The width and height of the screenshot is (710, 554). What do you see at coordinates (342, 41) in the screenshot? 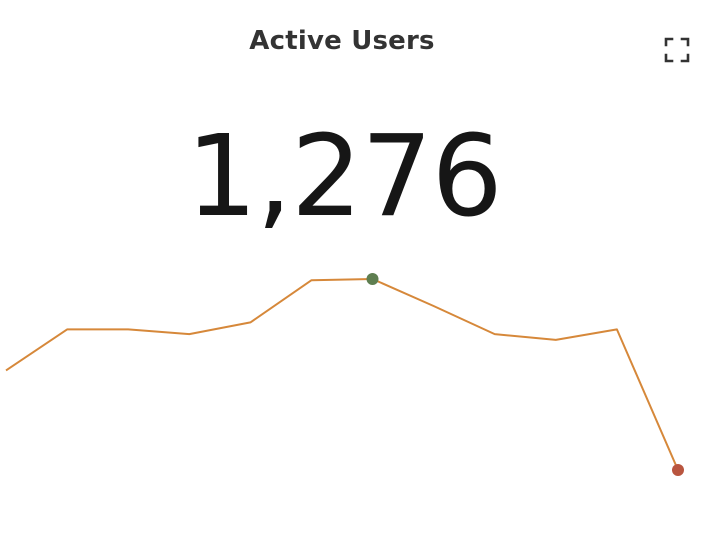
I see `card-title: Active Users` at bounding box center [342, 41].